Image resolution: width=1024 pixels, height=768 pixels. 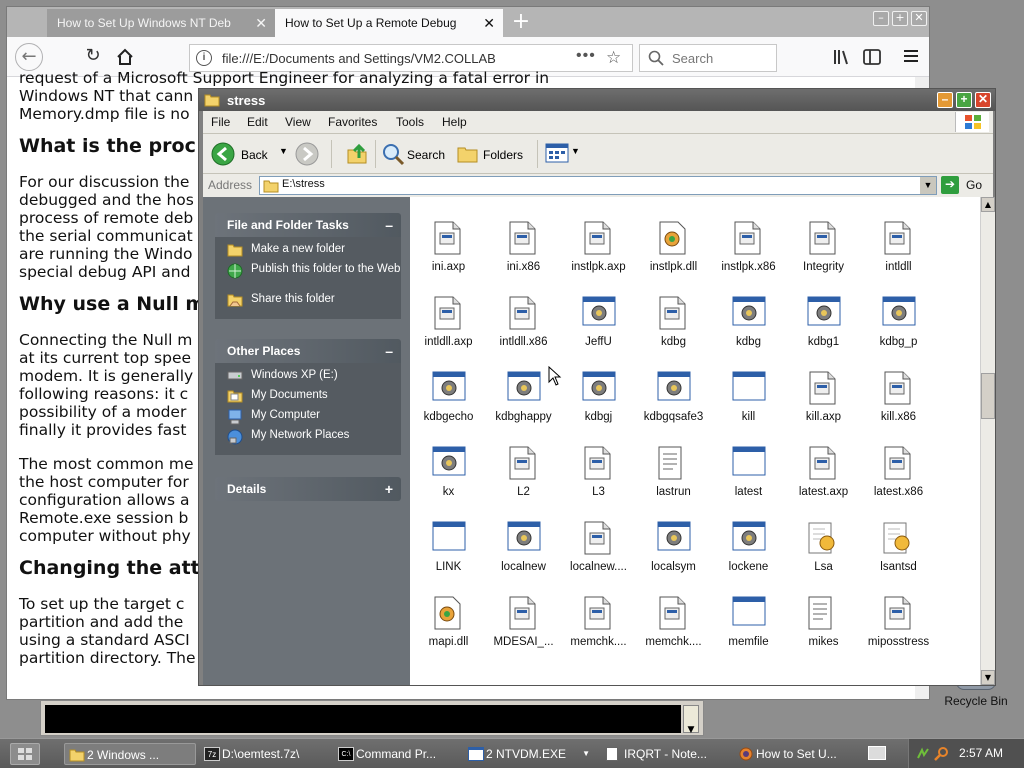 I want to click on back-button: Back ▼, so click(x=250, y=154).